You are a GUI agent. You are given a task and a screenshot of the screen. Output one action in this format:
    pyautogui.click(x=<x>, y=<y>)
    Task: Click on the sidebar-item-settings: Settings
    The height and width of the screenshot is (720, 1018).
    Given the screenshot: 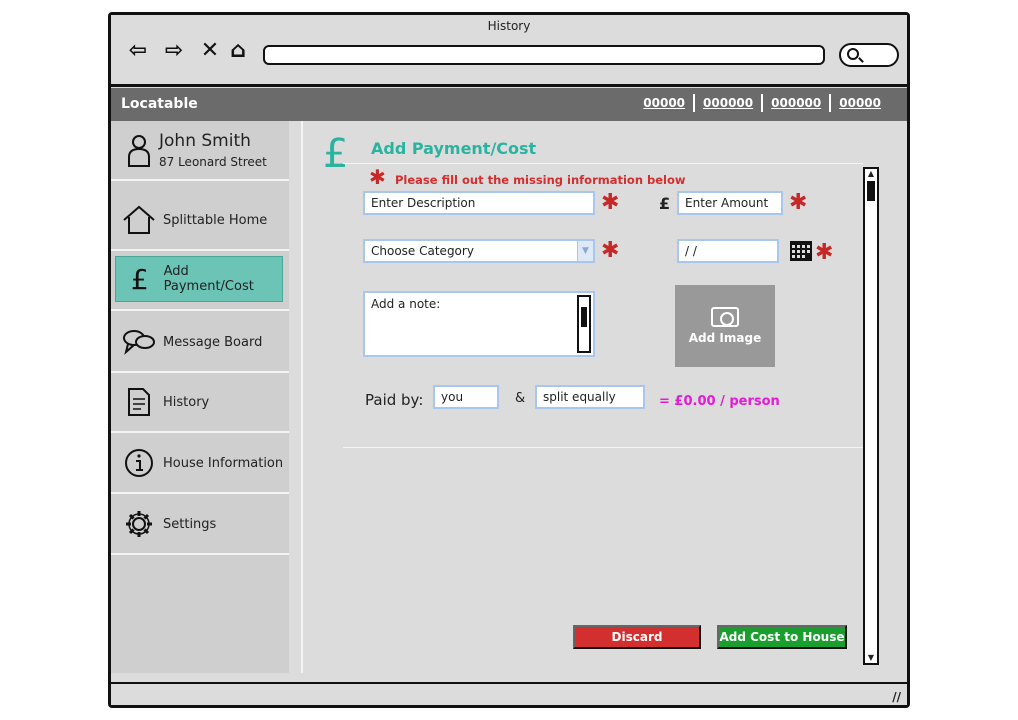 What is the action you would take?
    pyautogui.click(x=200, y=525)
    